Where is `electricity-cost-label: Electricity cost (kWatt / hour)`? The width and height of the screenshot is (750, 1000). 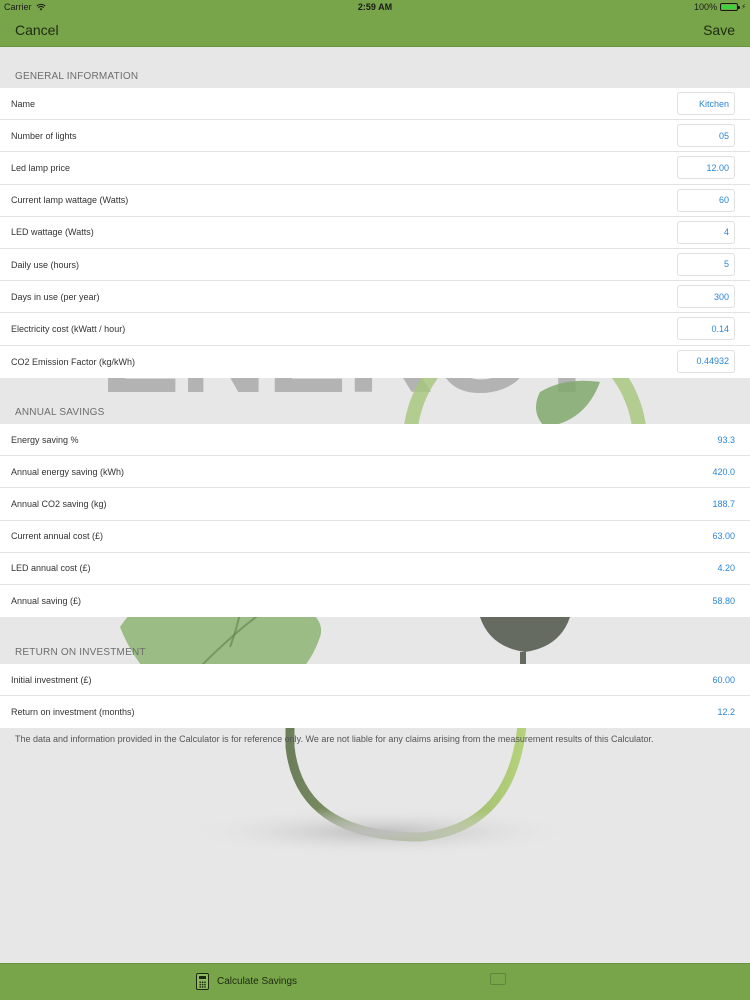 electricity-cost-label: Electricity cost (kWatt / hour) is located at coordinates (68, 328).